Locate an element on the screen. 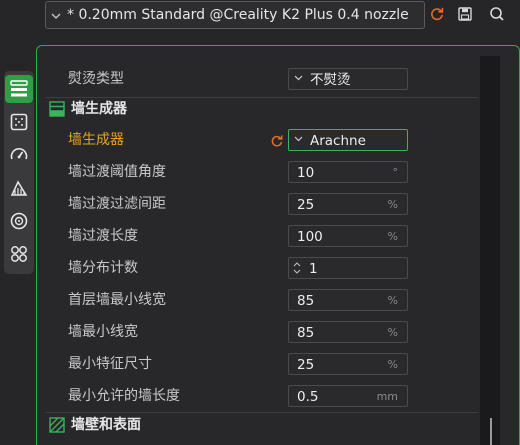  min-wall-width-input: 85 % is located at coordinates (348, 332).